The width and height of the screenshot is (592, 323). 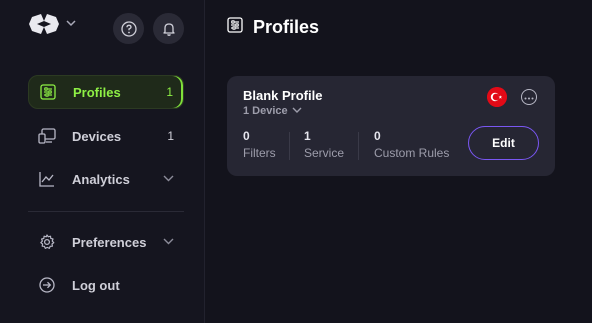 What do you see at coordinates (283, 95) in the screenshot?
I see `profile-name: Blank Profile` at bounding box center [283, 95].